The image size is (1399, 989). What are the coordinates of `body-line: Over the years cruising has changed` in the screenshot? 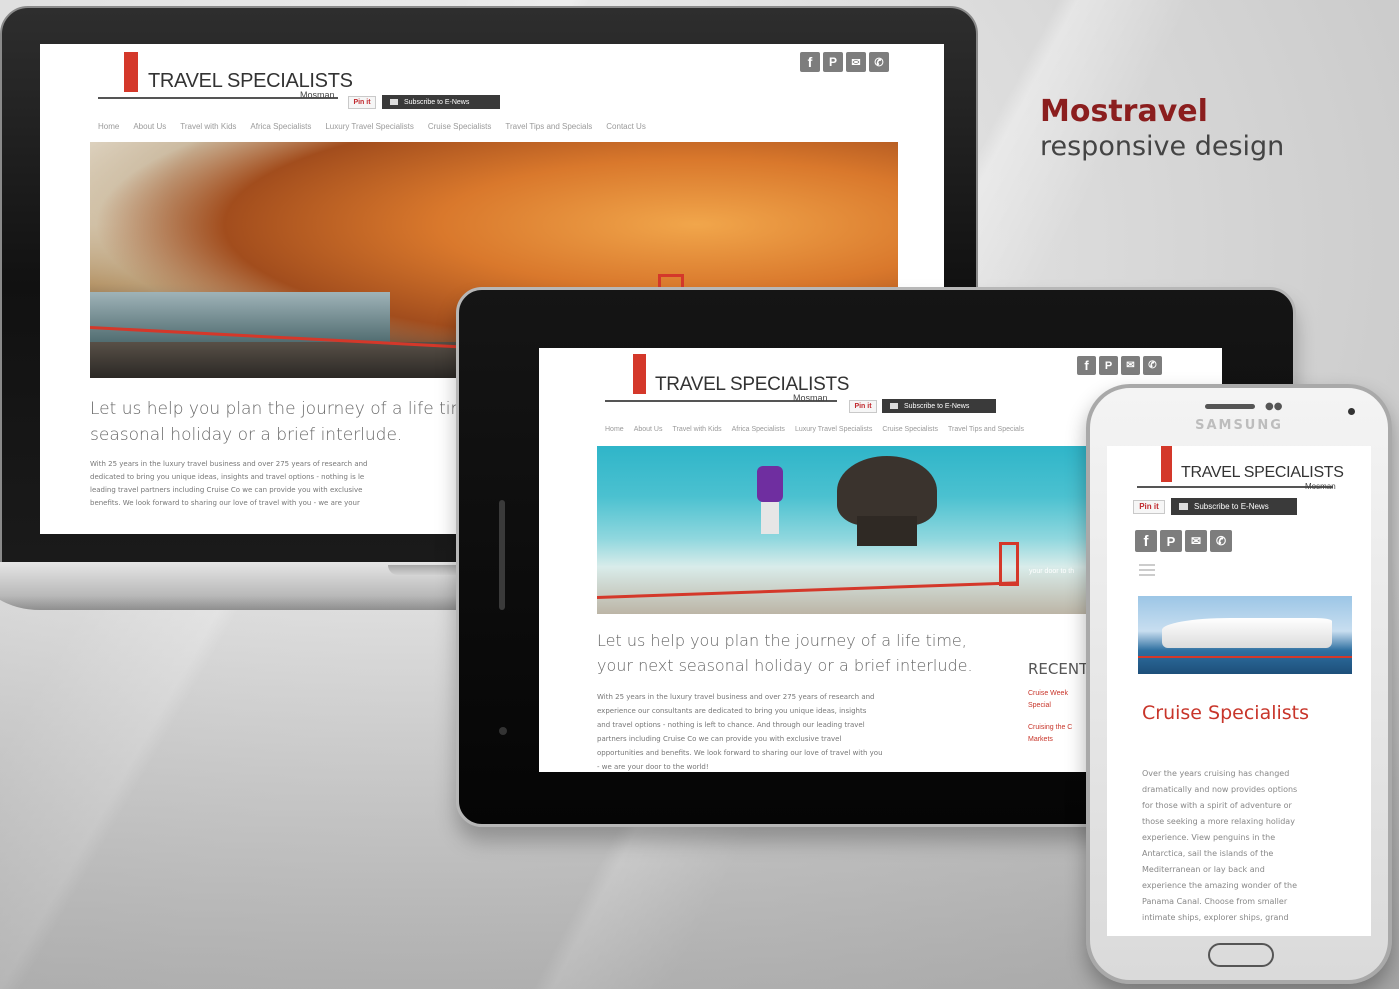 It's located at (1216, 773).